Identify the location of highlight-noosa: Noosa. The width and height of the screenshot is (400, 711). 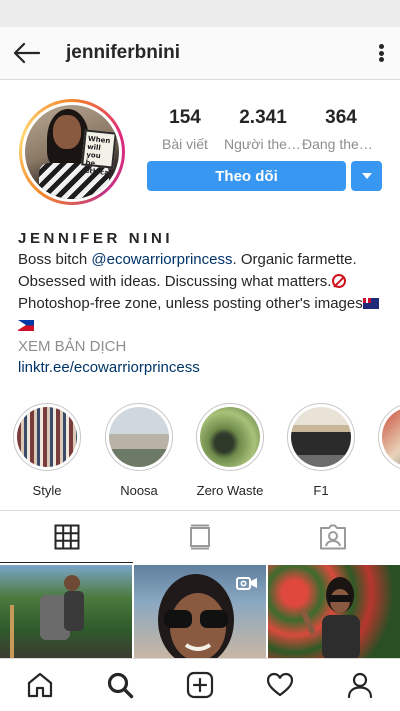
(139, 450).